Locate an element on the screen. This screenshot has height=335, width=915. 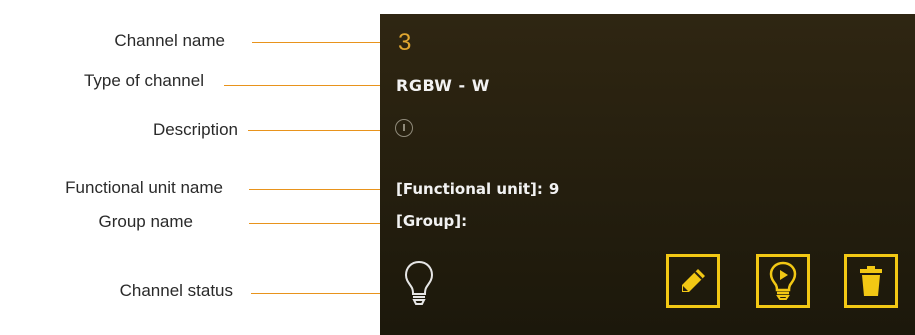
edit-button is located at coordinates (693, 281).